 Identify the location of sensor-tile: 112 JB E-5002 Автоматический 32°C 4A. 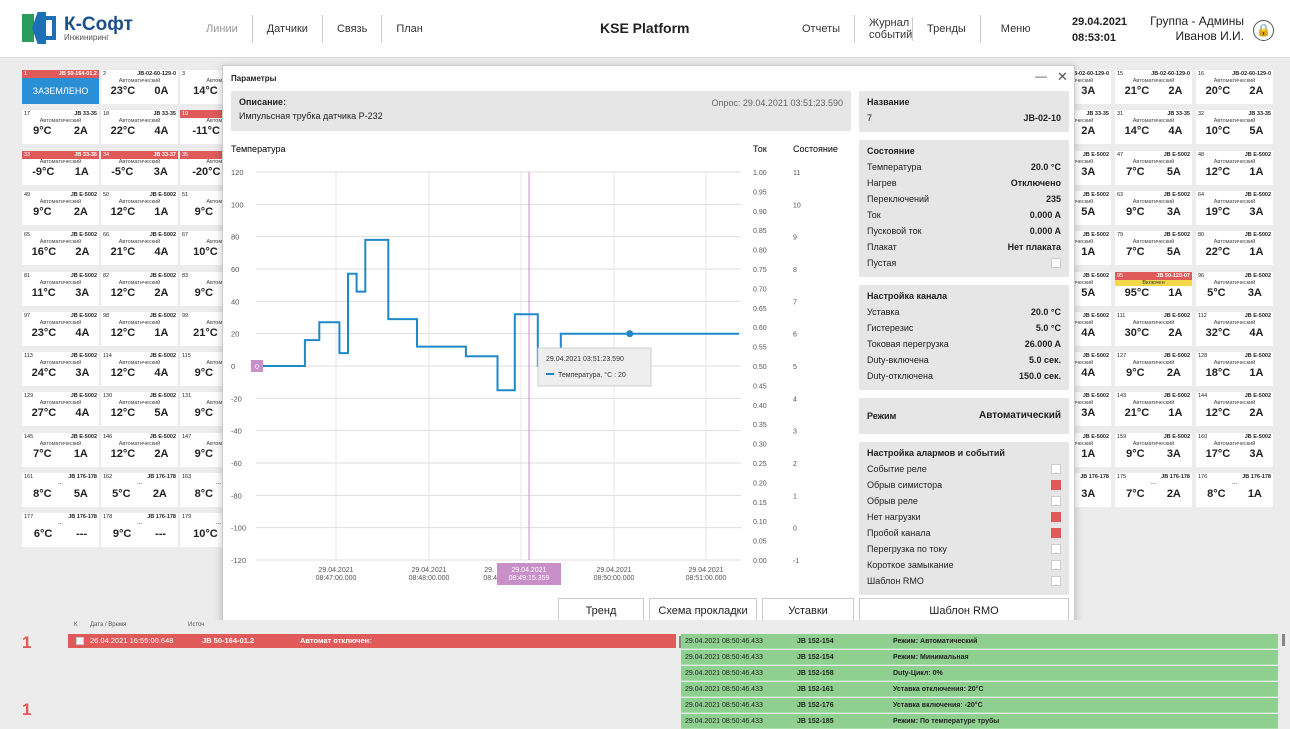
(1234, 328).